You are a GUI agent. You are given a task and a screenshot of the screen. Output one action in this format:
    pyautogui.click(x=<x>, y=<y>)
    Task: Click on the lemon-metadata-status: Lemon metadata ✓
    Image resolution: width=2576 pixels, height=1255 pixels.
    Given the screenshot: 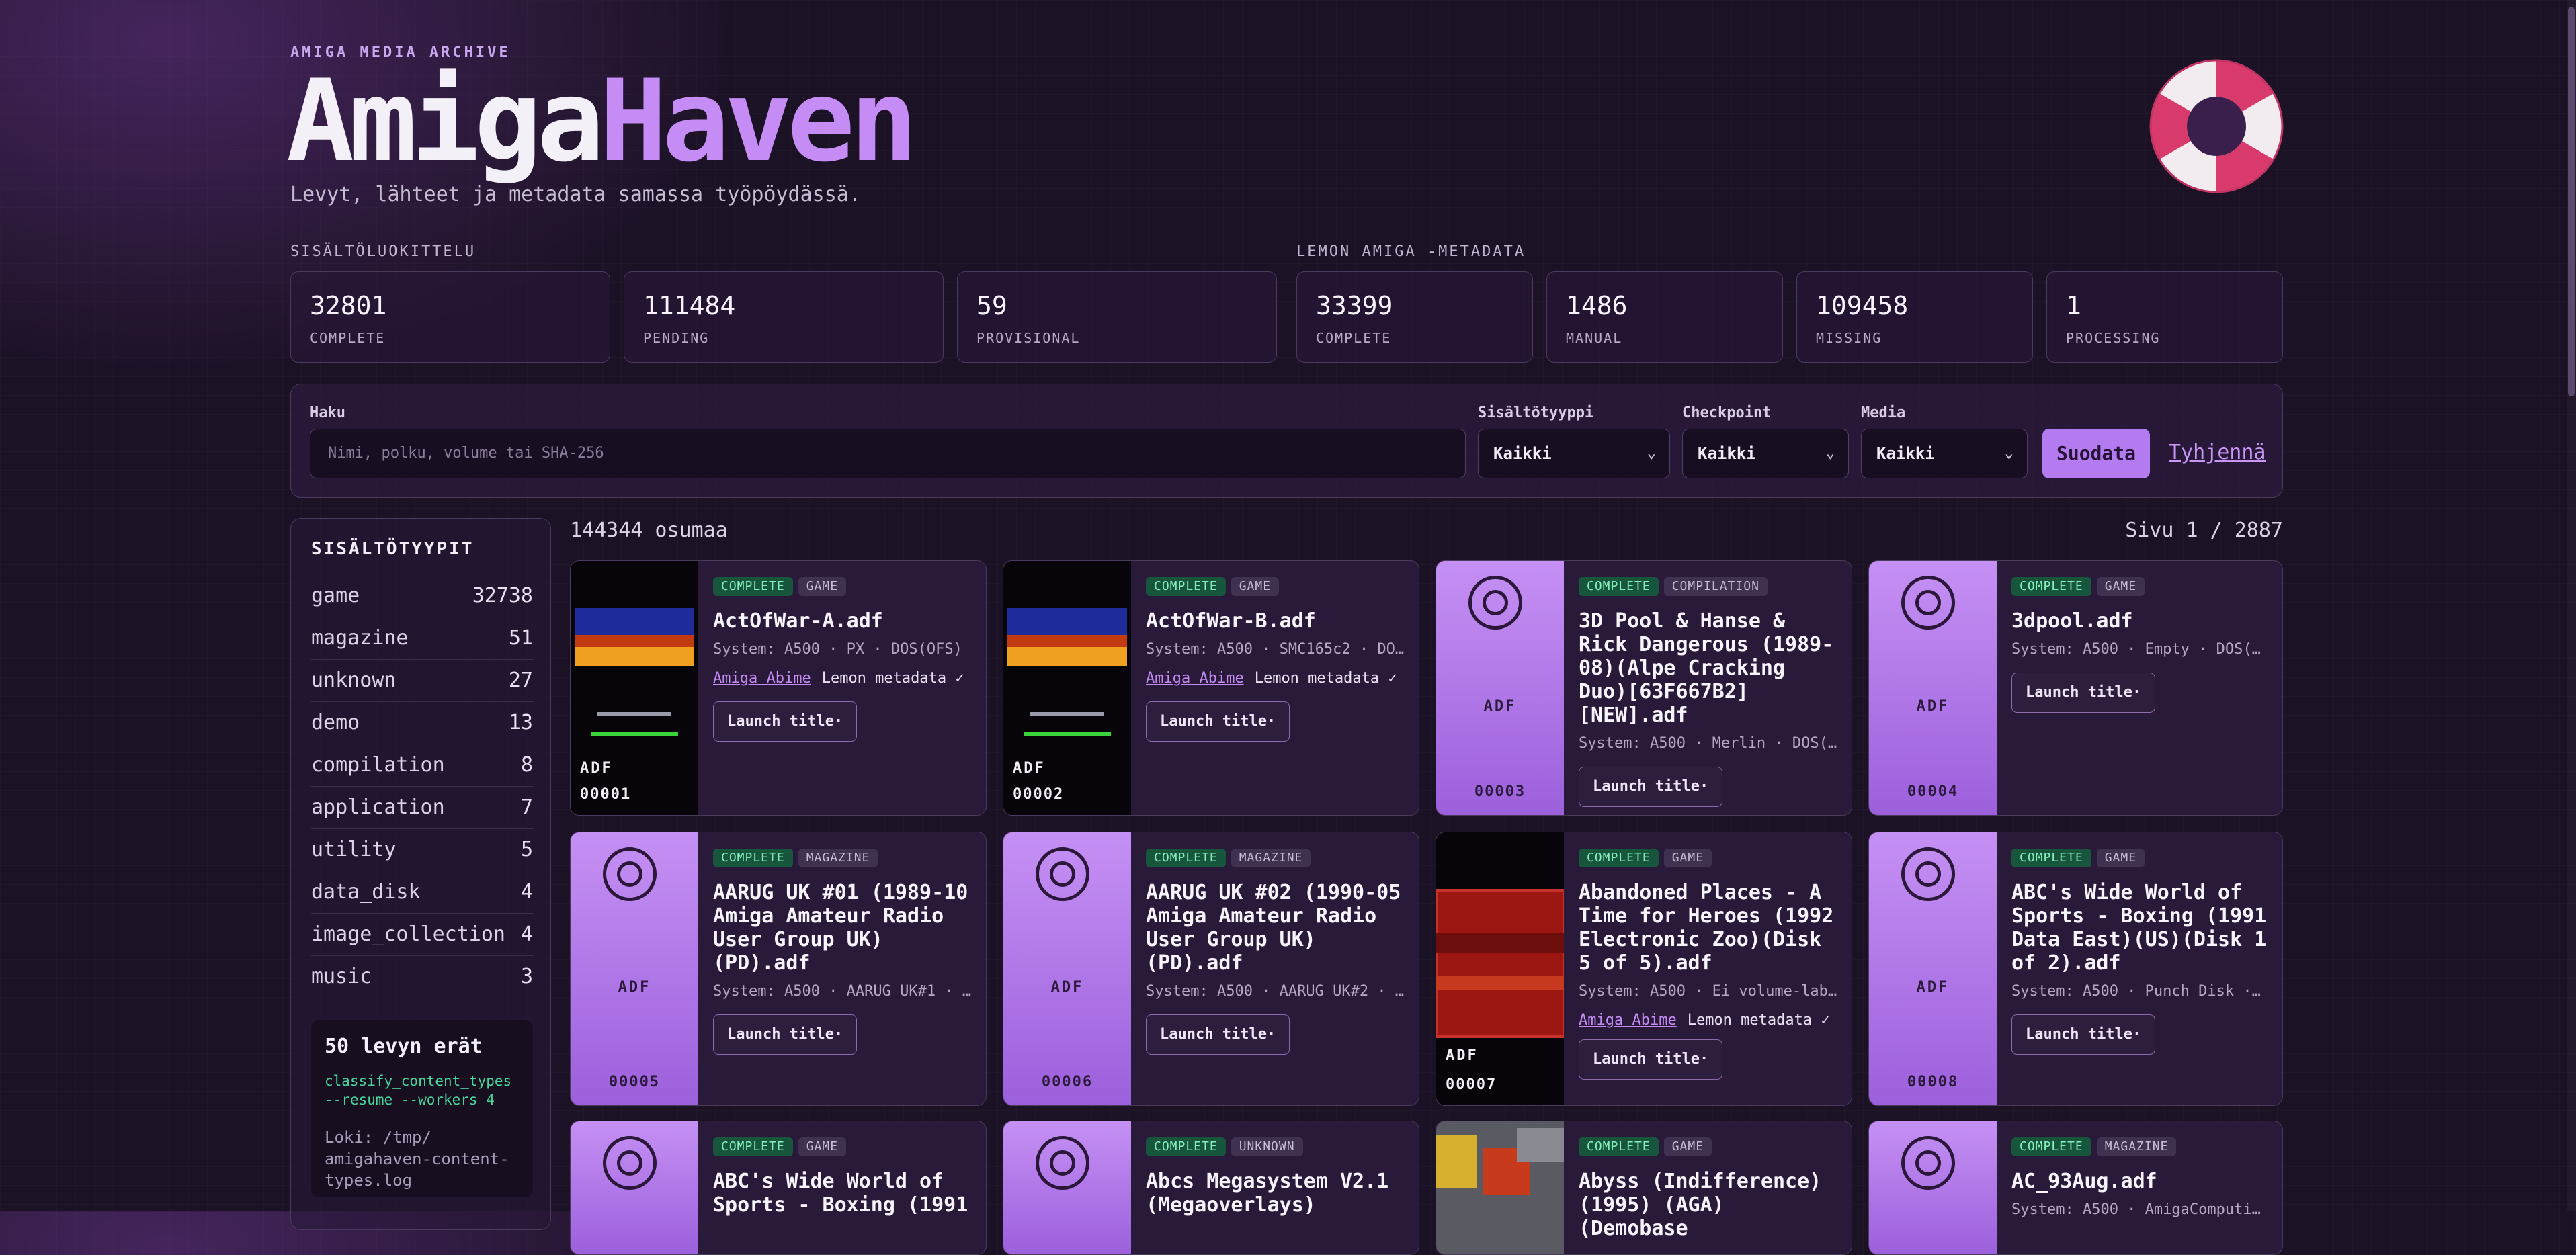 What is the action you would take?
    pyautogui.click(x=892, y=678)
    